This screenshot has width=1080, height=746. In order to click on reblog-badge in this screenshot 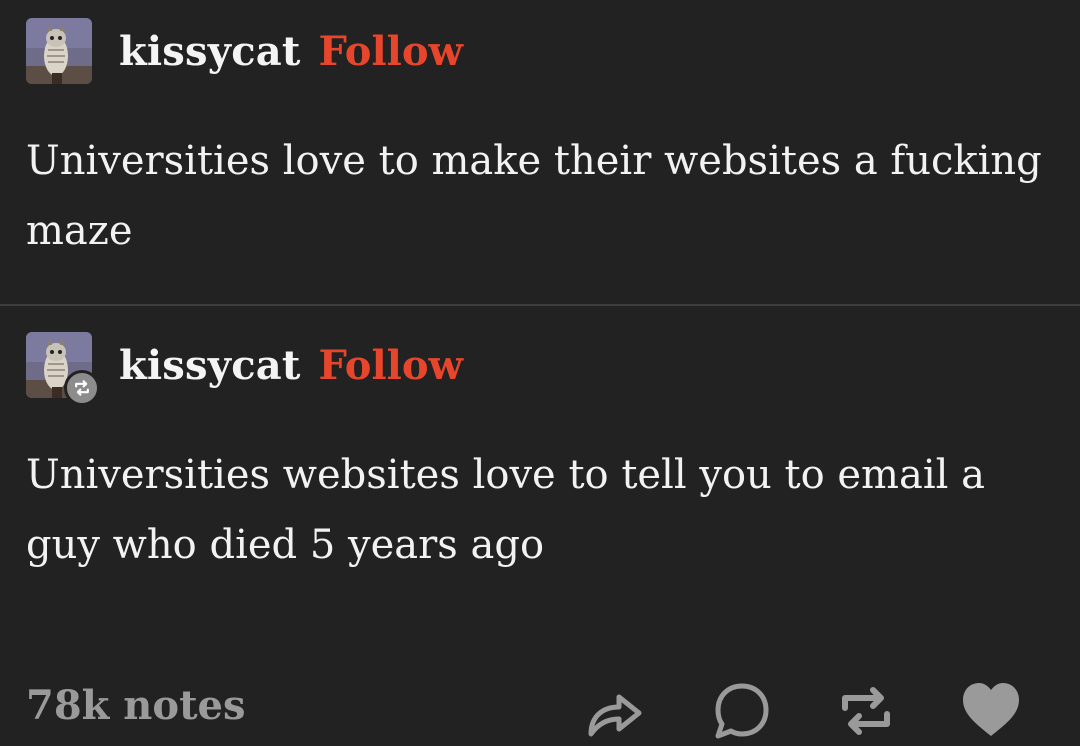, I will do `click(82, 388)`.